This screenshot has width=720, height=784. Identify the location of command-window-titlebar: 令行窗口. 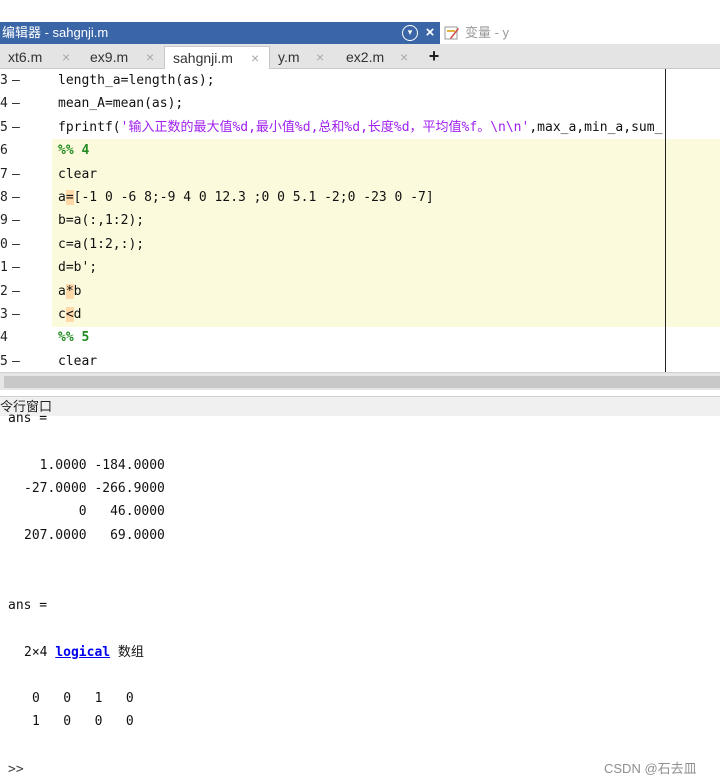
(360, 406).